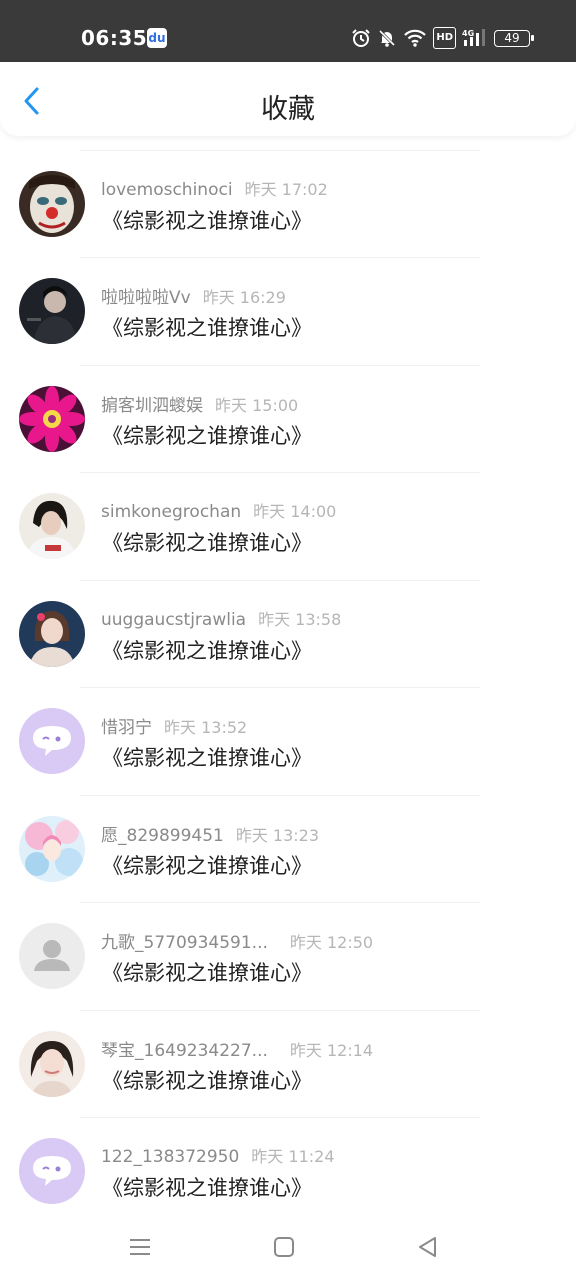 This screenshot has height=1280, width=576. What do you see at coordinates (126, 728) in the screenshot?
I see `user-name-text: 惜羽宁` at bounding box center [126, 728].